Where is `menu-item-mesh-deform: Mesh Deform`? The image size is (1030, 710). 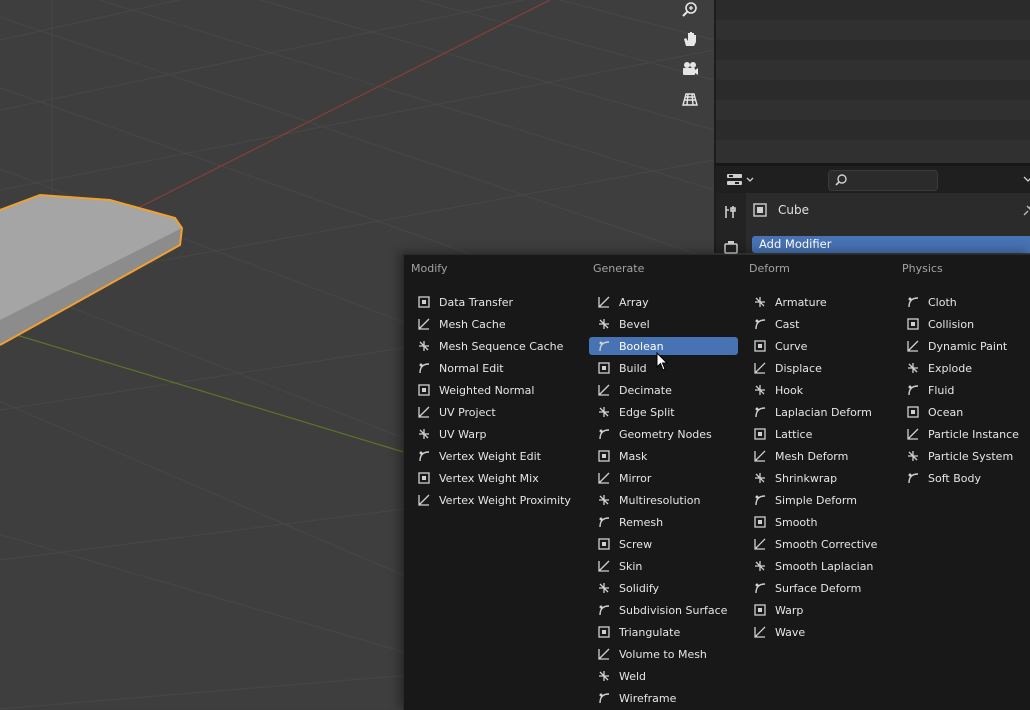 menu-item-mesh-deform: Mesh Deform is located at coordinates (819, 456).